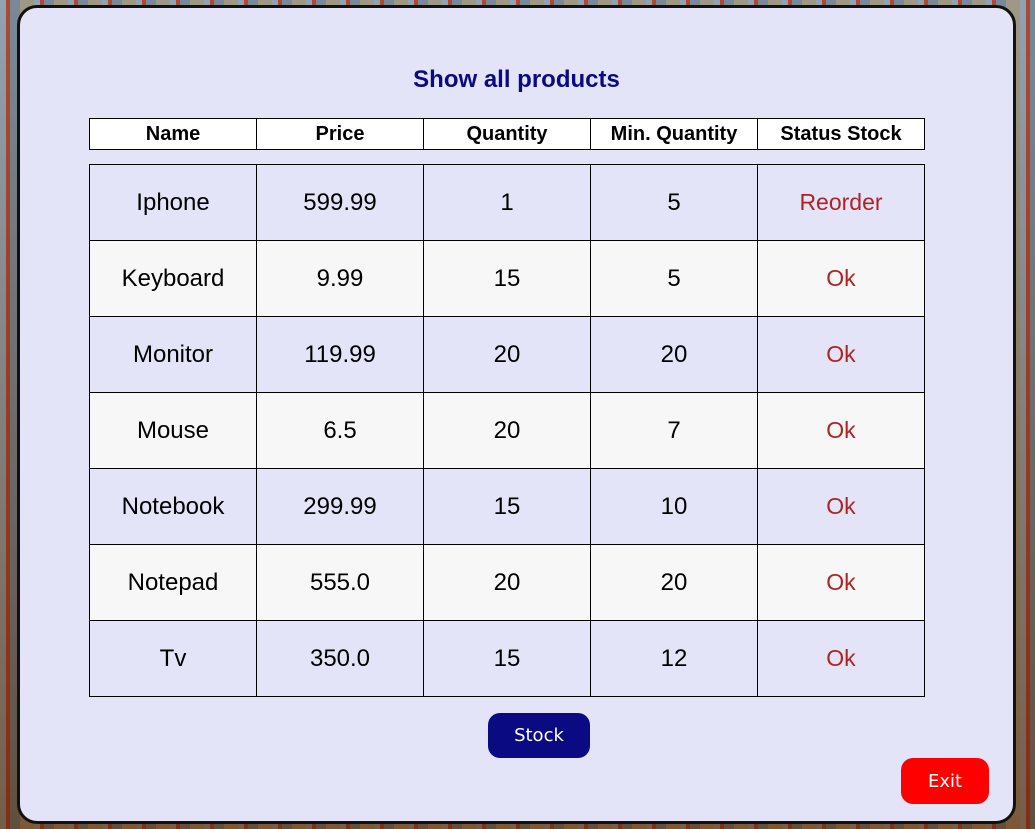 This screenshot has width=1035, height=829. Describe the element at coordinates (340, 354) in the screenshot. I see `product-price: 119.99` at that location.